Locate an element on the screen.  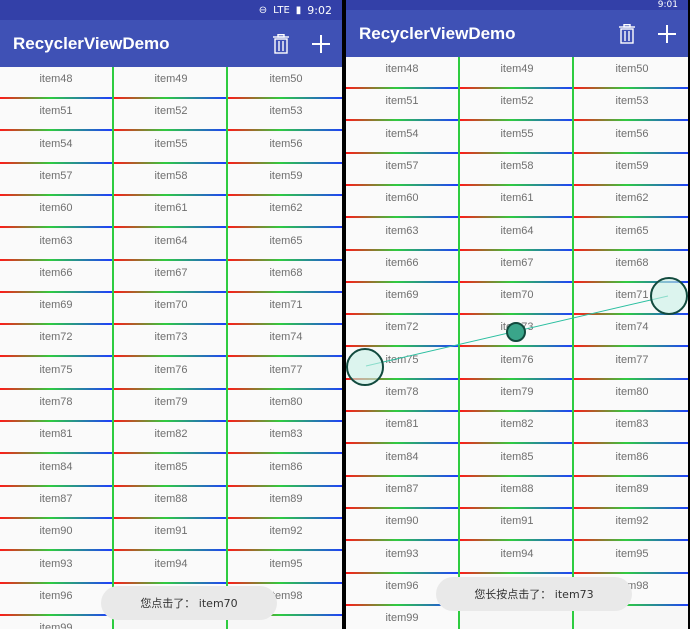
grid-item: item87 is located at coordinates (56, 502).